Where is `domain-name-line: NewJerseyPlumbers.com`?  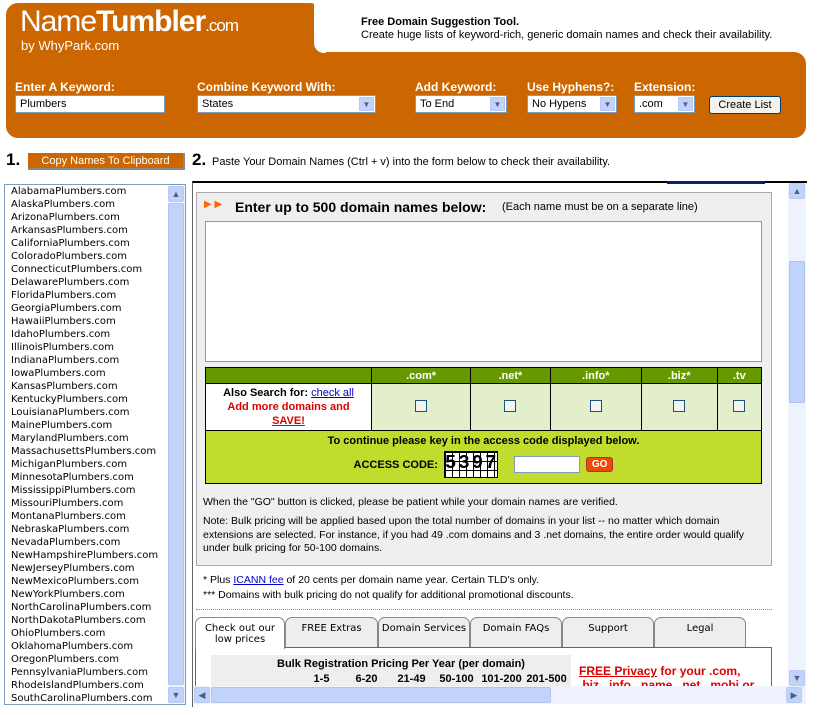
domain-name-line: NewJerseyPlumbers.com is located at coordinates (73, 568).